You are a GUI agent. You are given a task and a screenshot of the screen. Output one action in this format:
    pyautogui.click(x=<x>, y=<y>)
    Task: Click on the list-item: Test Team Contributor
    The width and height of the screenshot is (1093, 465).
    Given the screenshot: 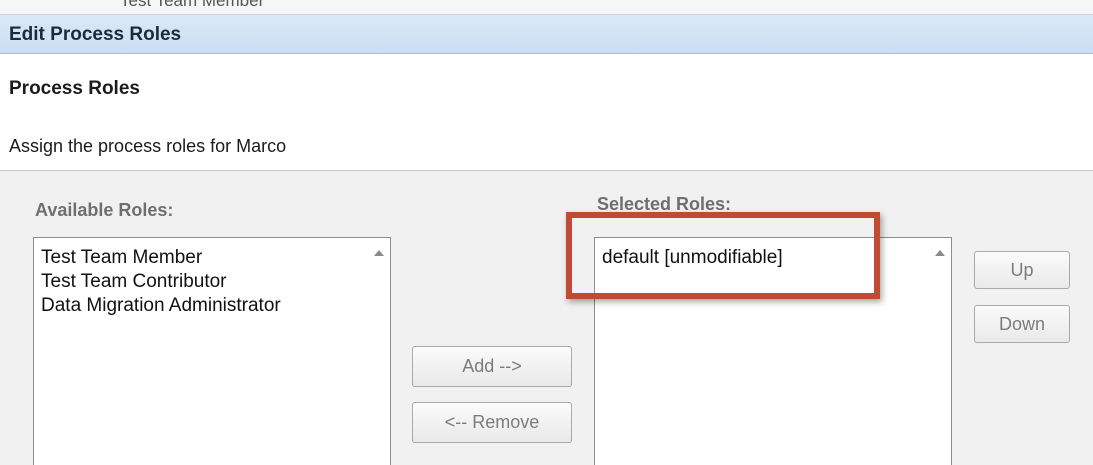 What is the action you would take?
    pyautogui.click(x=157, y=282)
    